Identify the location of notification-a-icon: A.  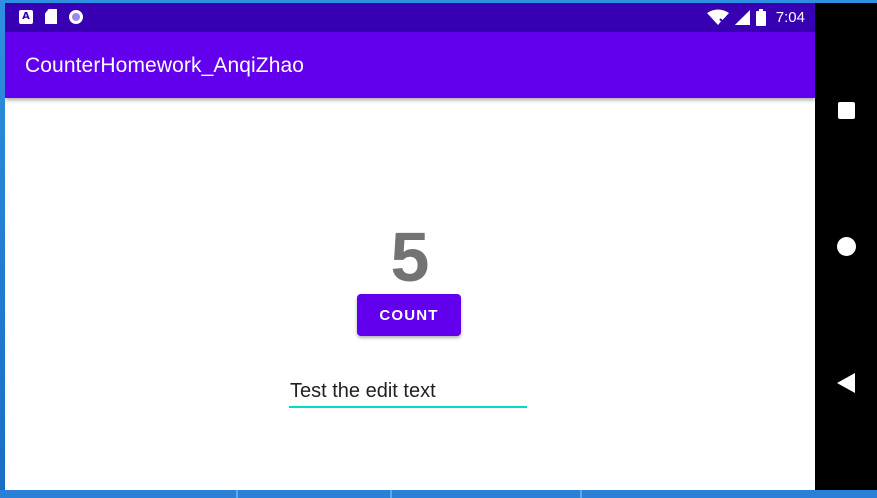
(26, 16).